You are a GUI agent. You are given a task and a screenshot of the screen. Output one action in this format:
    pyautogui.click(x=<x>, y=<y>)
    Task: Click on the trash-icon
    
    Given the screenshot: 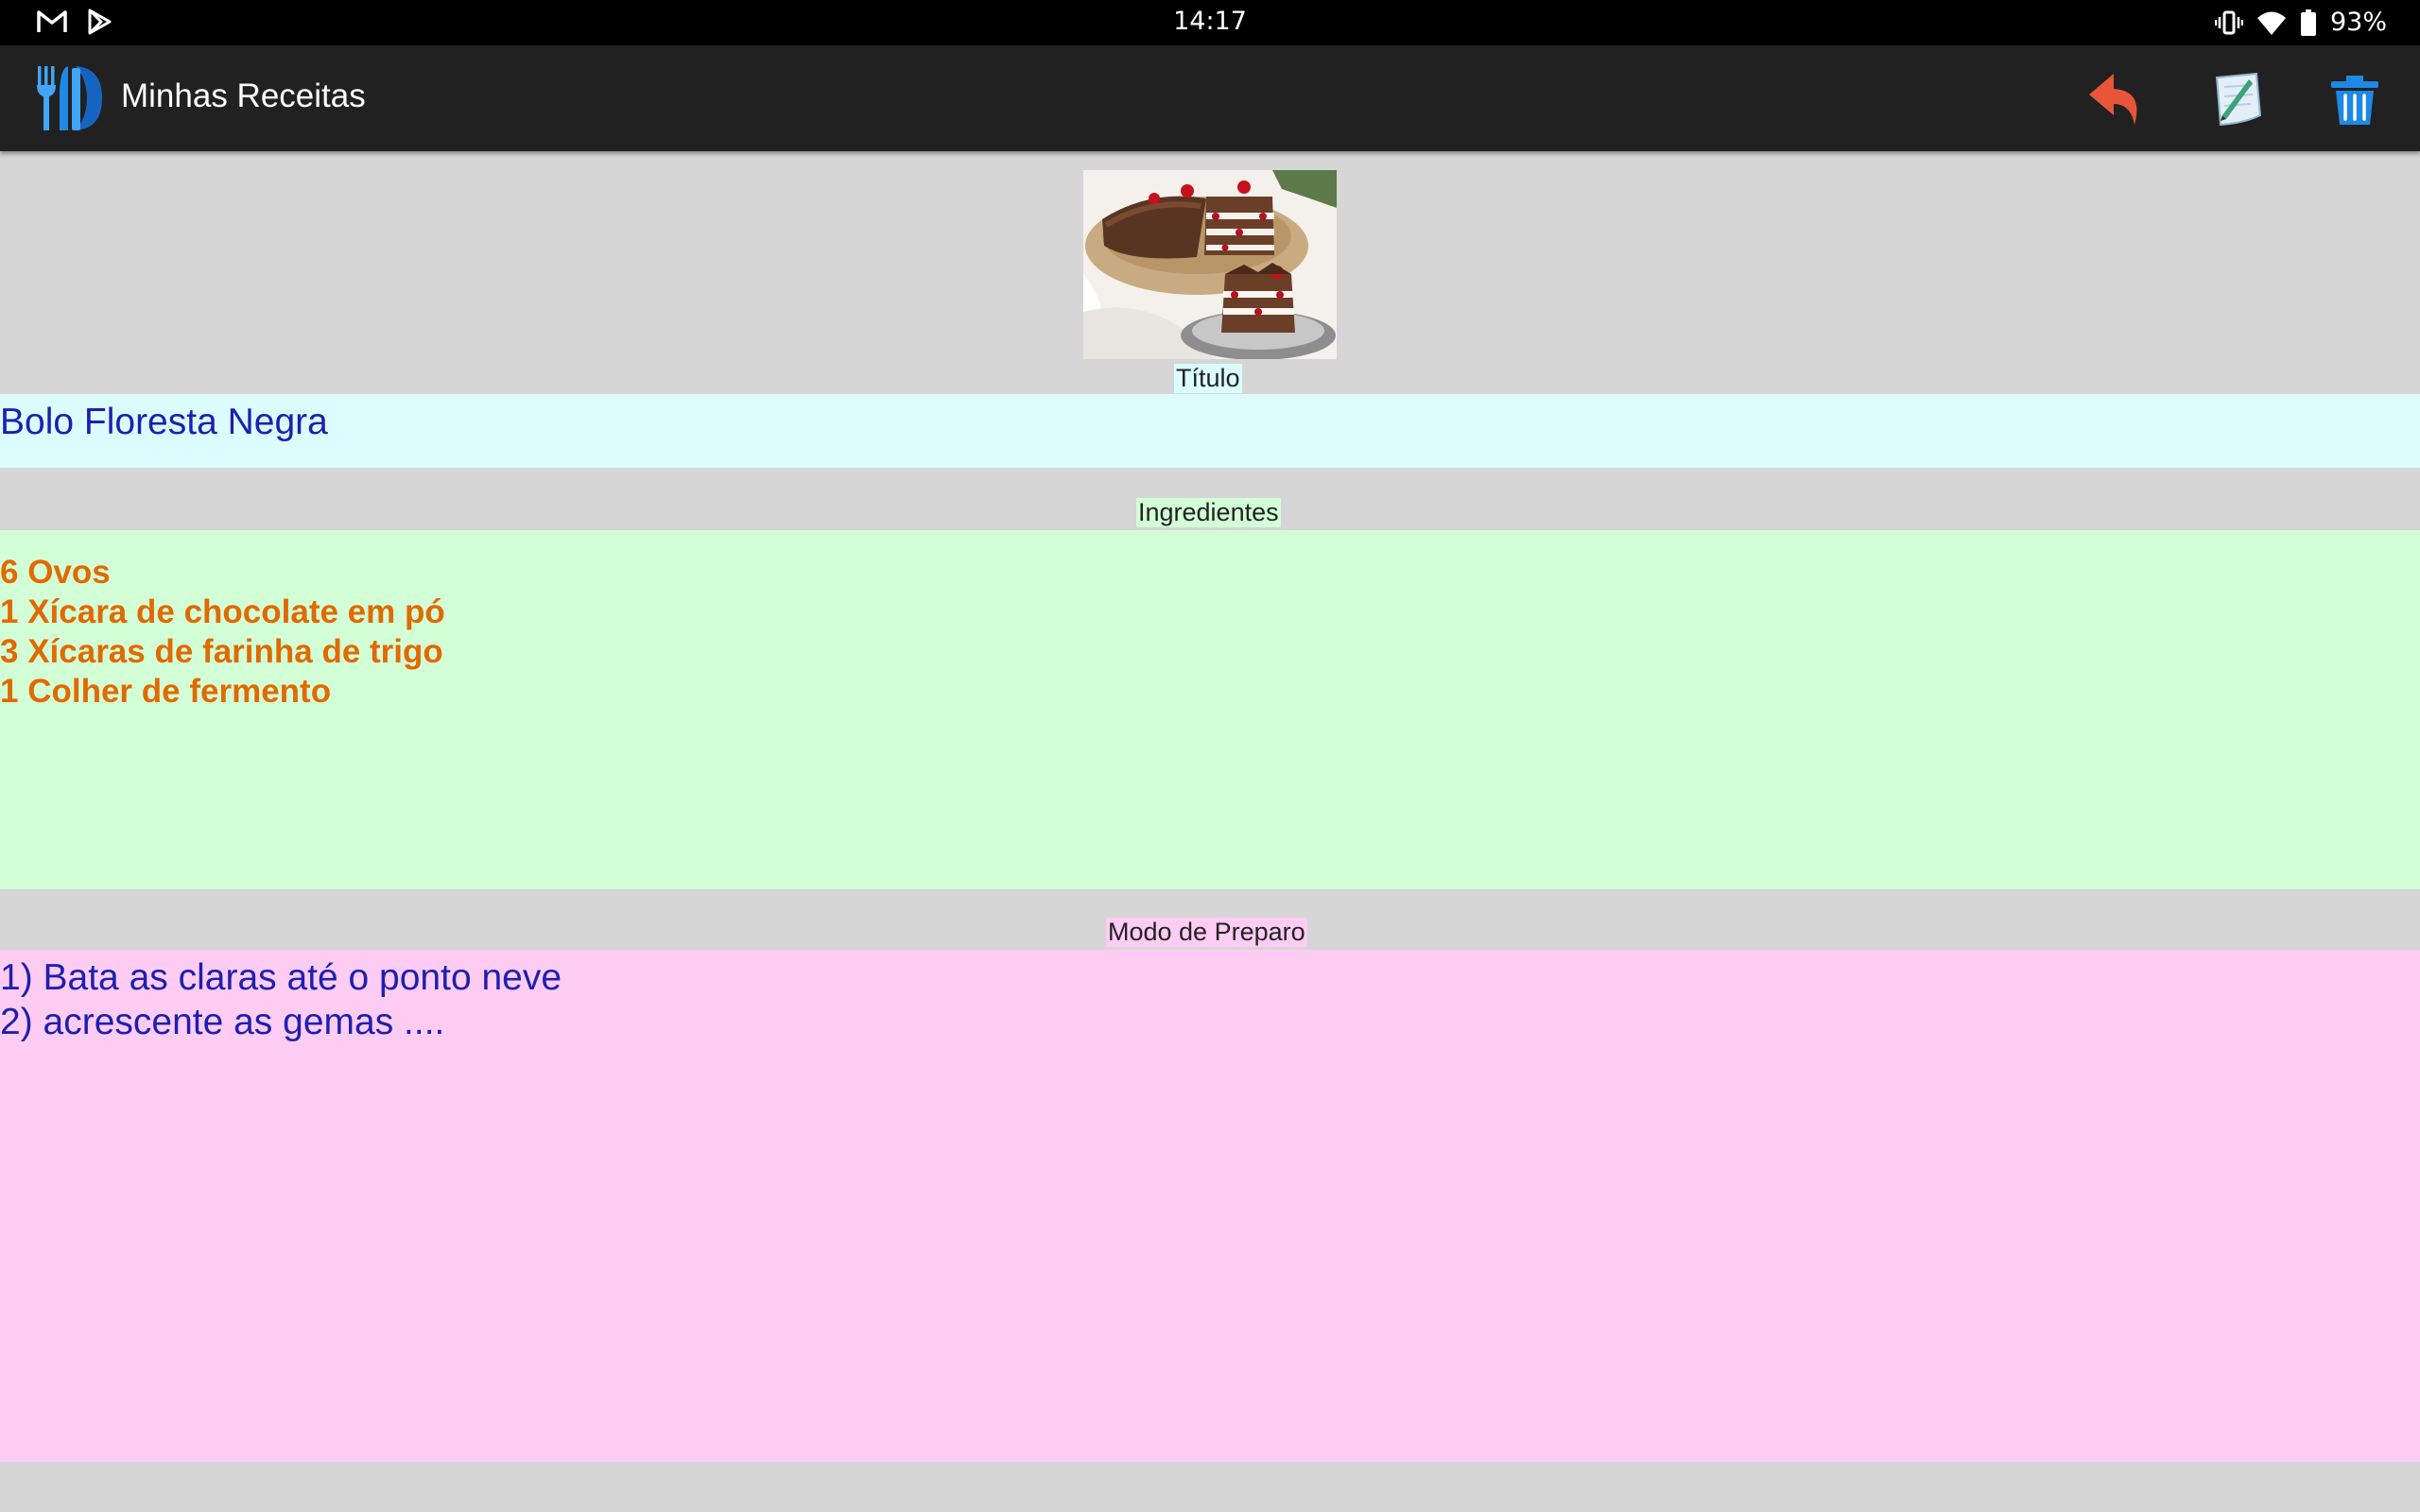 What is the action you would take?
    pyautogui.click(x=2354, y=100)
    